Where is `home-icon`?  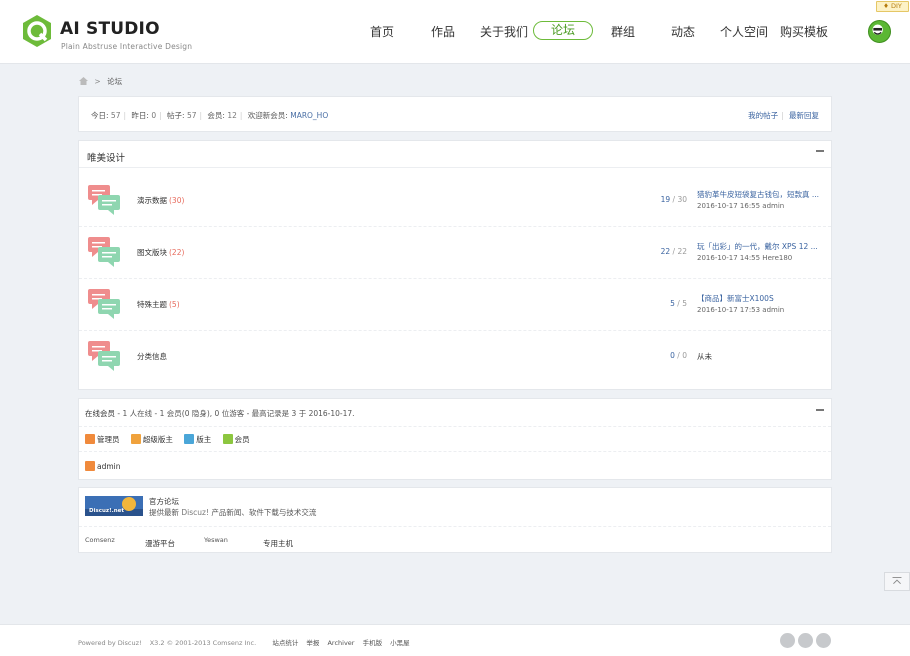
home-icon is located at coordinates (83, 81).